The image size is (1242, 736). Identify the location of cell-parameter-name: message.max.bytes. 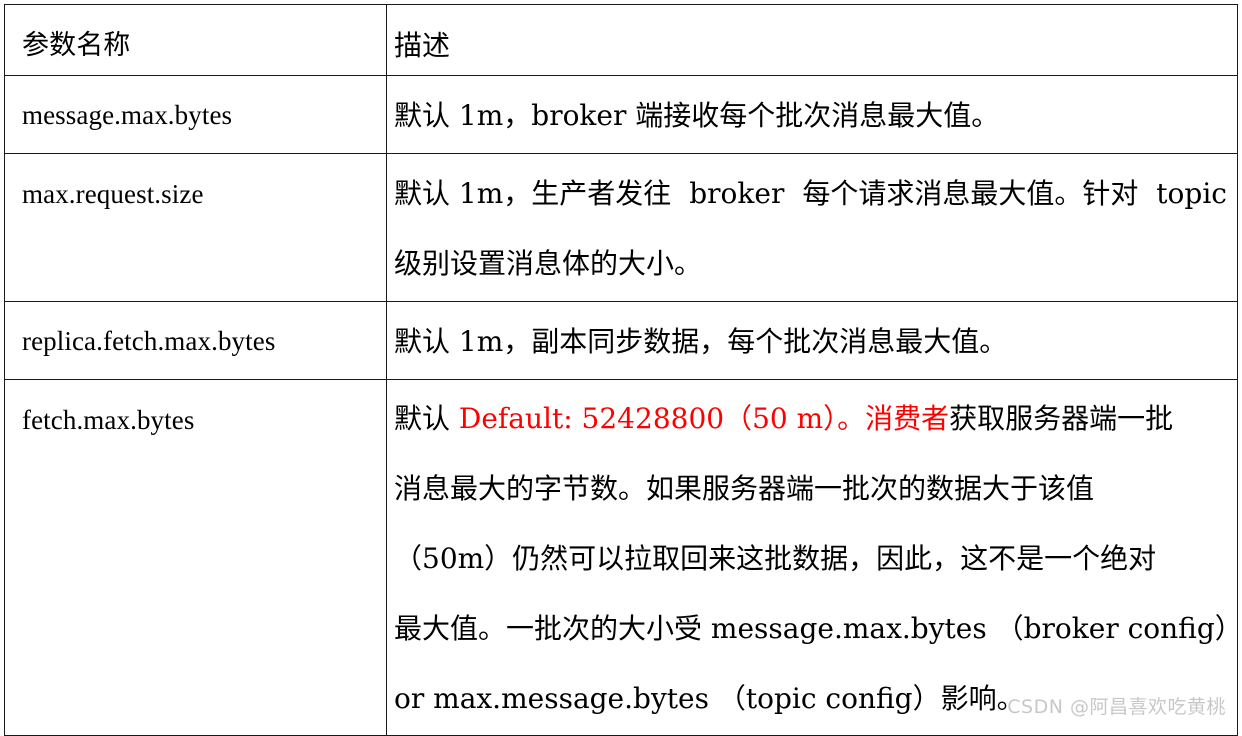
(195, 114).